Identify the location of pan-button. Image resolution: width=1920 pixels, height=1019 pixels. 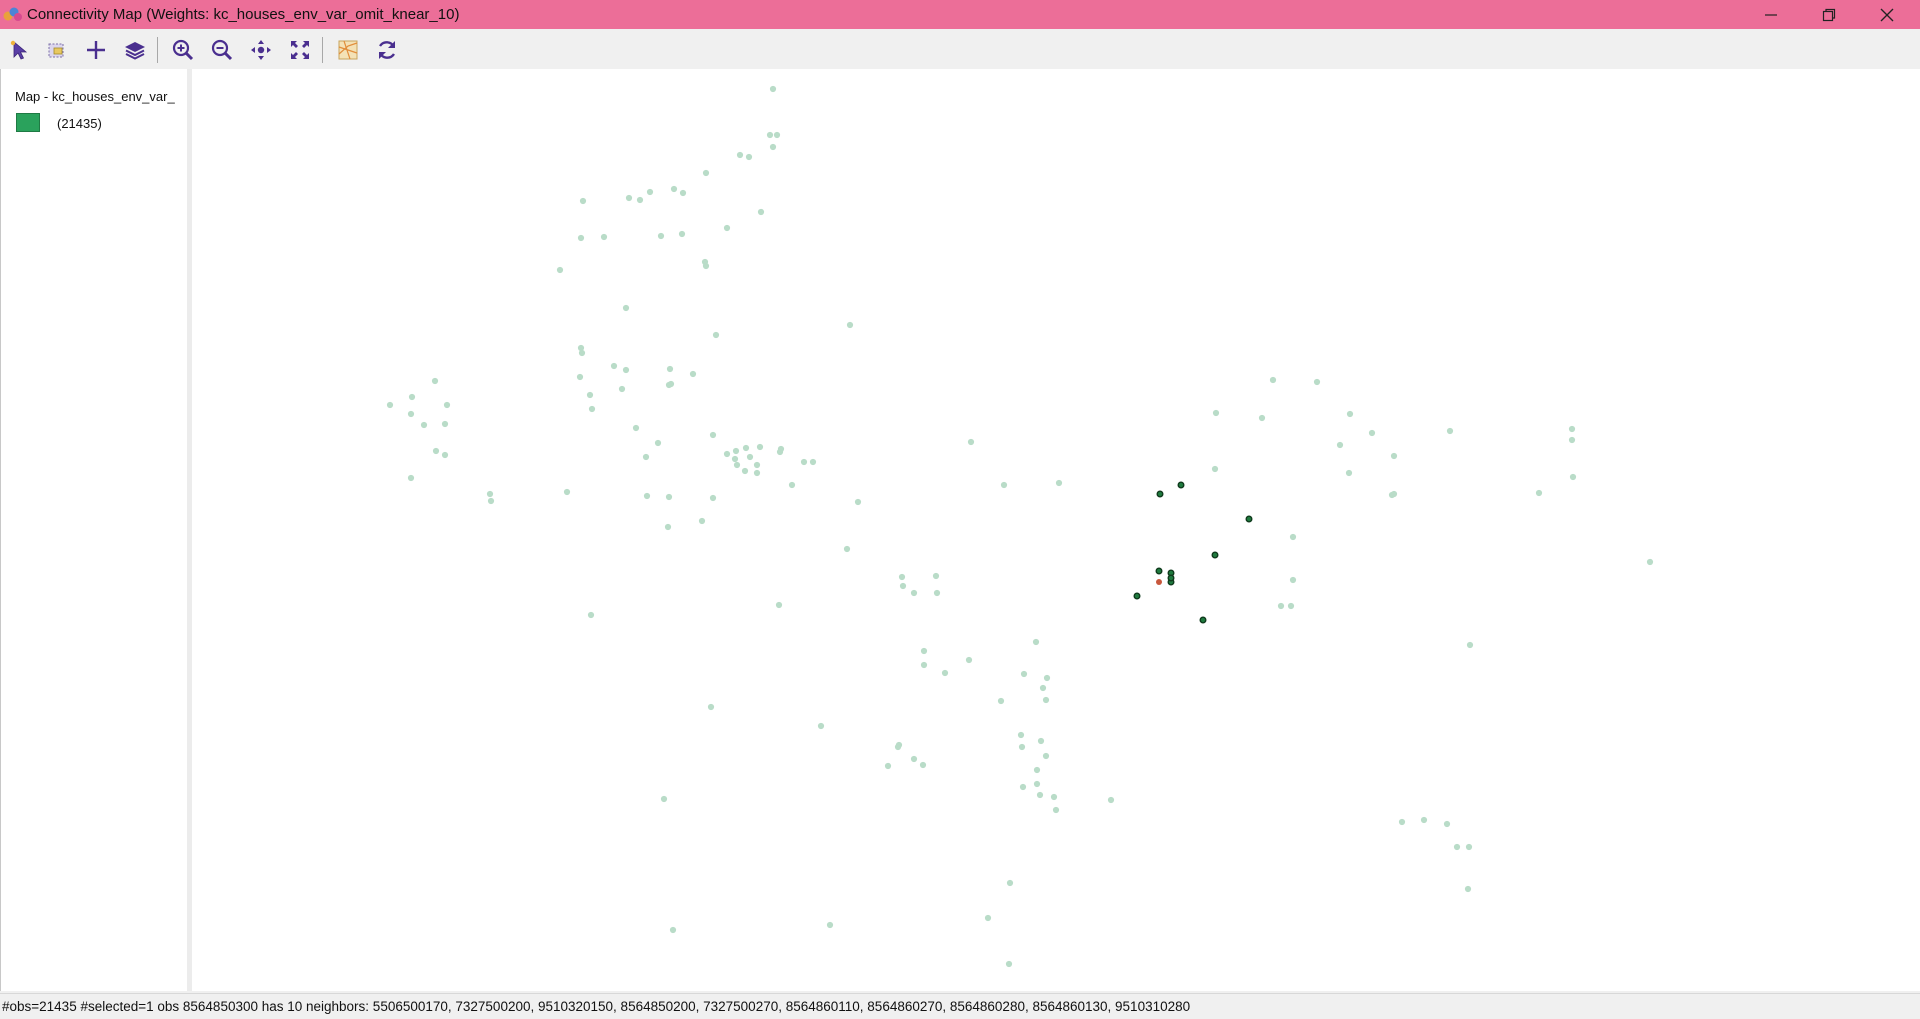
(261, 50).